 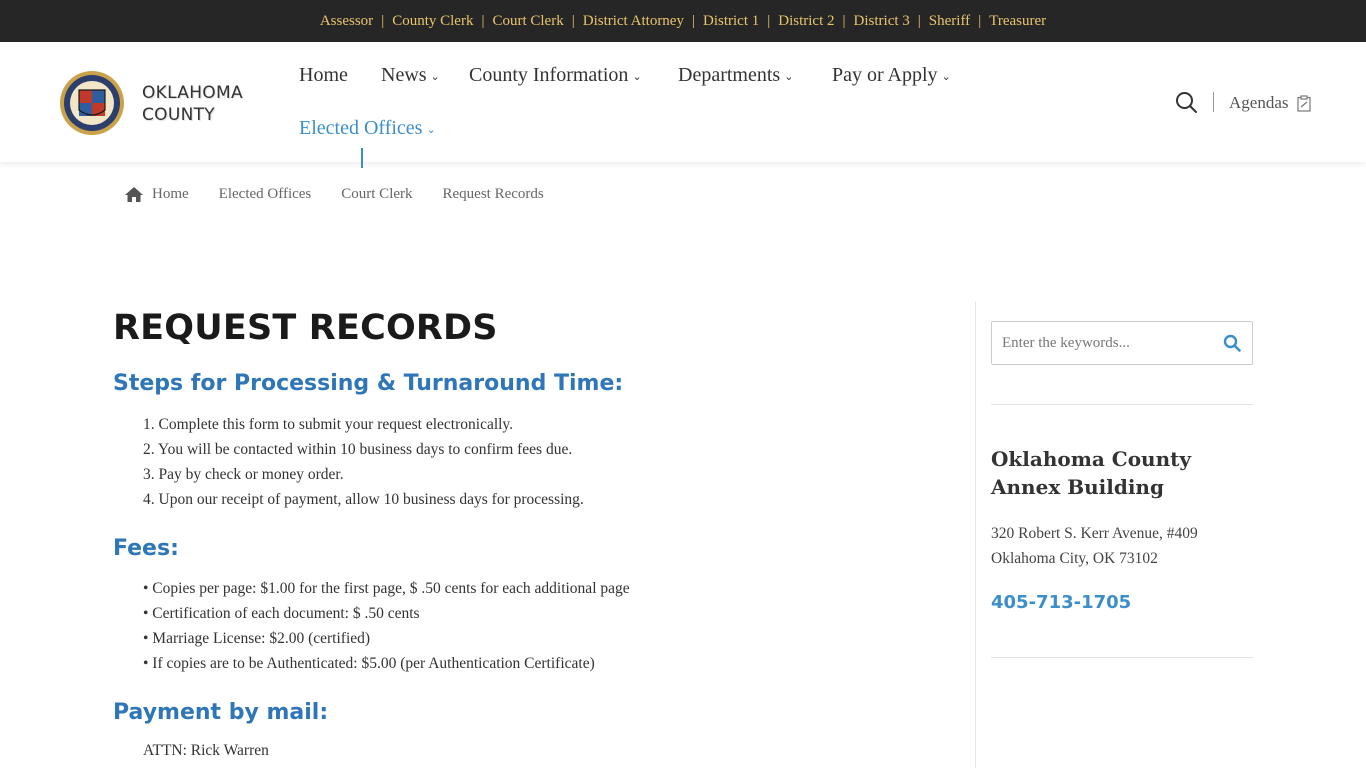 I want to click on nav-pay-or-apply-label: Pay or Apply, so click(x=885, y=75).